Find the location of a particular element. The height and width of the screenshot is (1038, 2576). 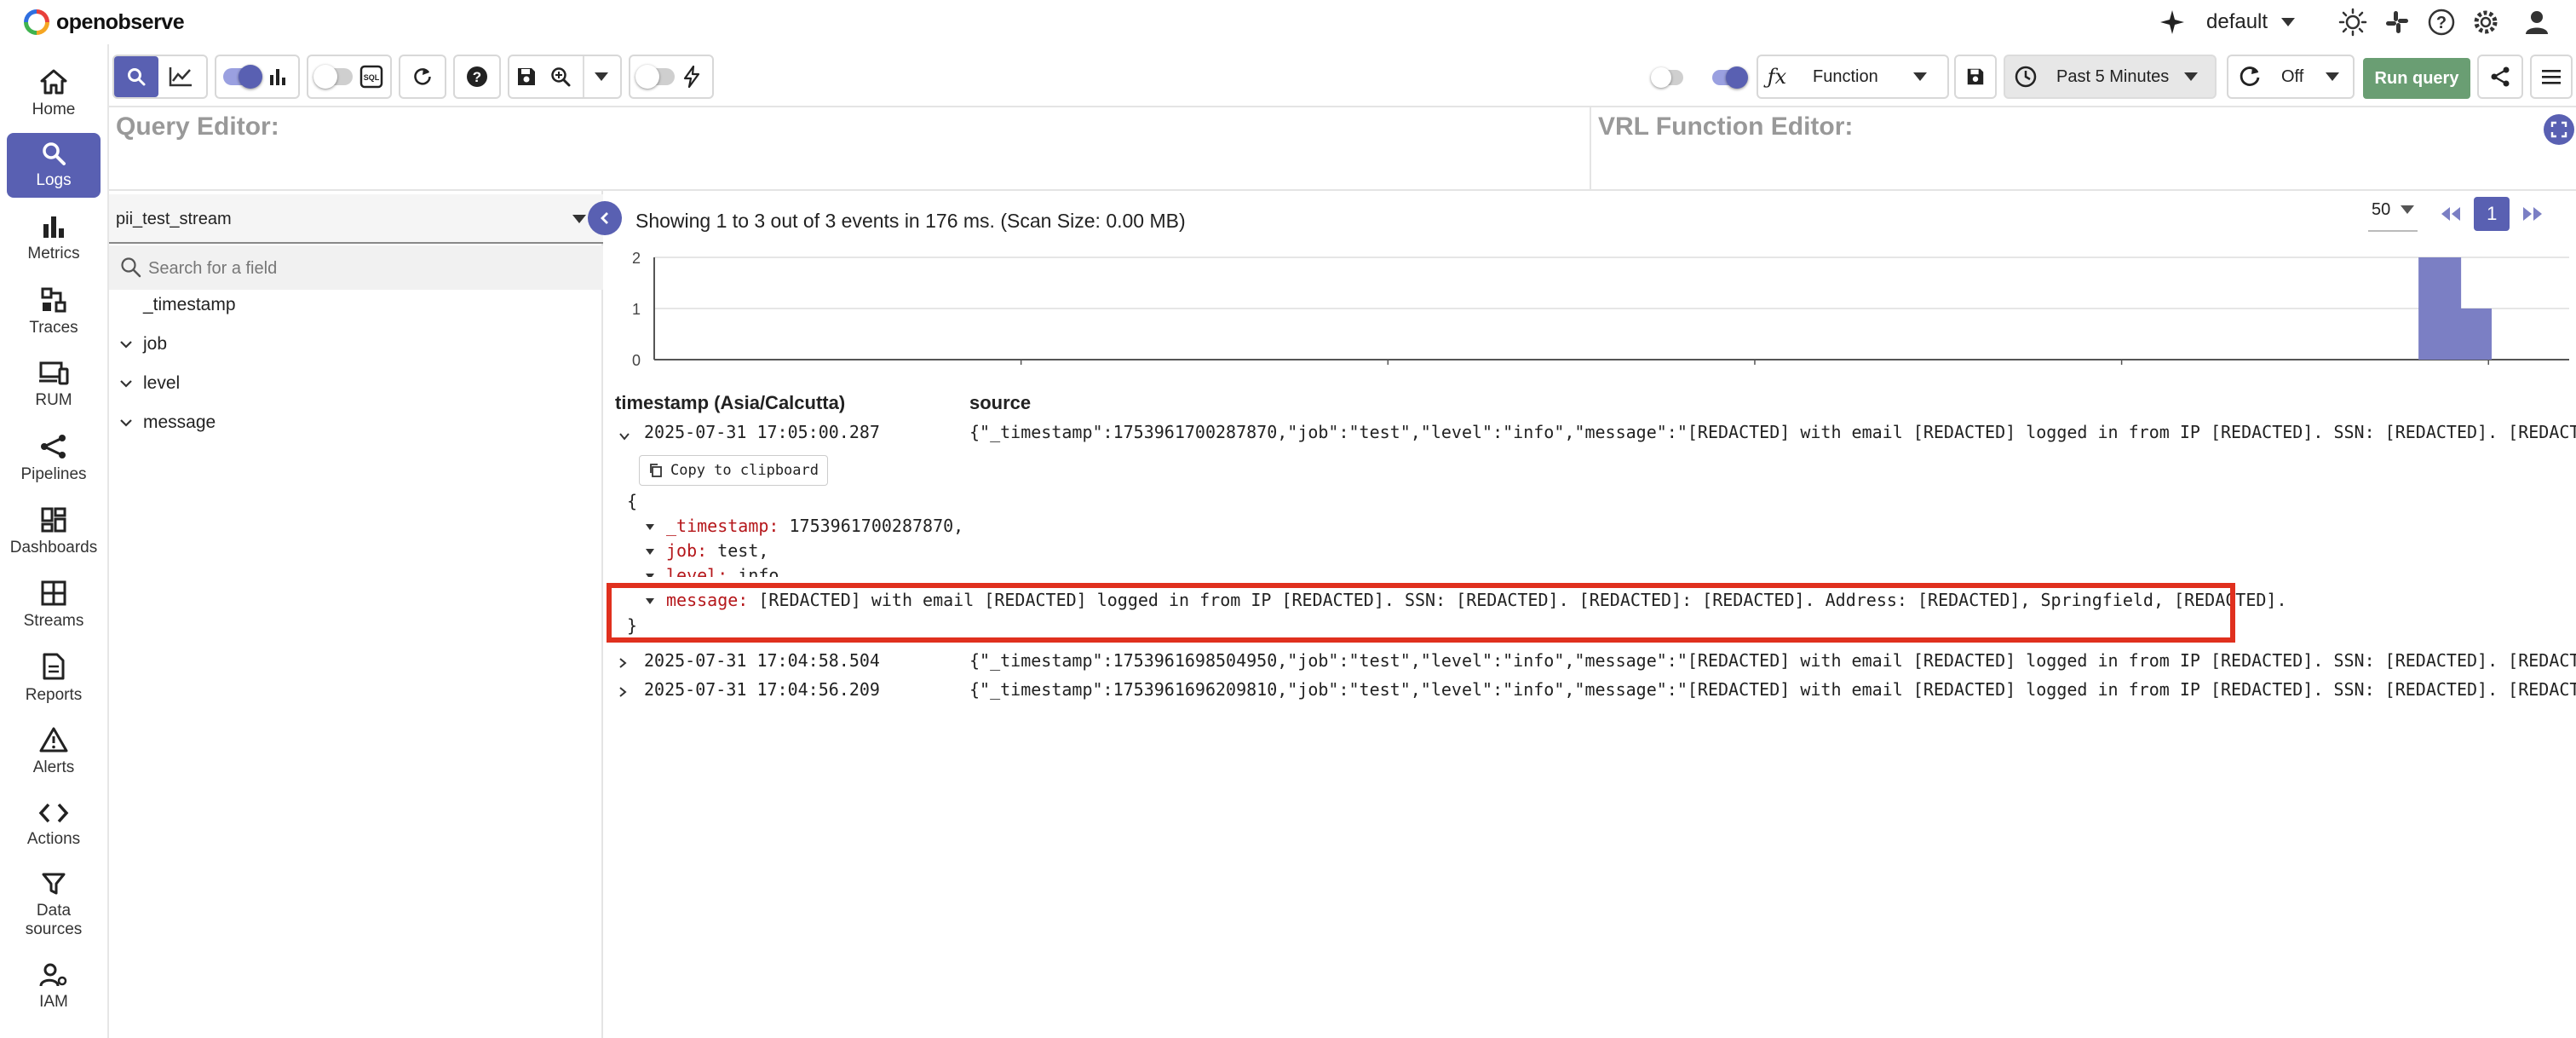

ai-sparkle-icon is located at coordinates (2172, 22).